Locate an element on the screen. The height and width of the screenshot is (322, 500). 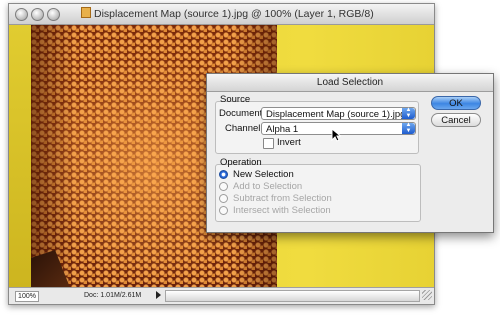
add-to-selection-label: Add to Selection is located at coordinates (267, 186).